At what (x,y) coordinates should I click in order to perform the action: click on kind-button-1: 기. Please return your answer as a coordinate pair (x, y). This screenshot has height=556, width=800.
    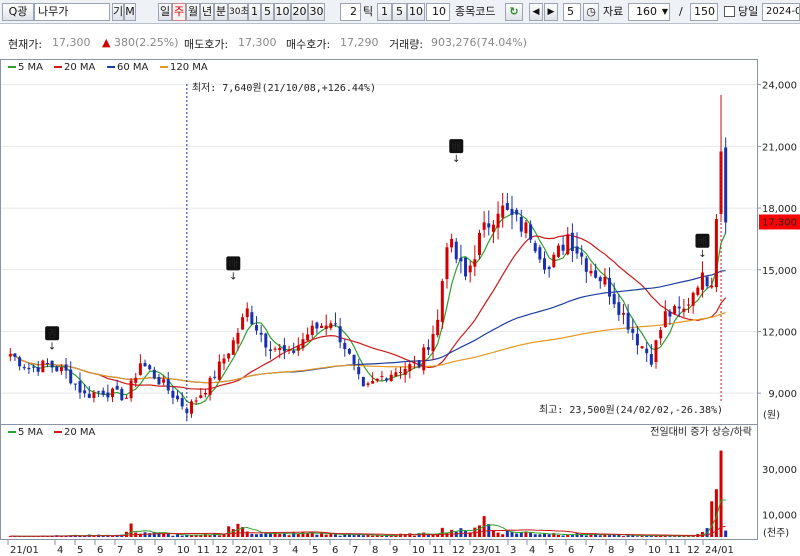
    Looking at the image, I should click on (118, 12).